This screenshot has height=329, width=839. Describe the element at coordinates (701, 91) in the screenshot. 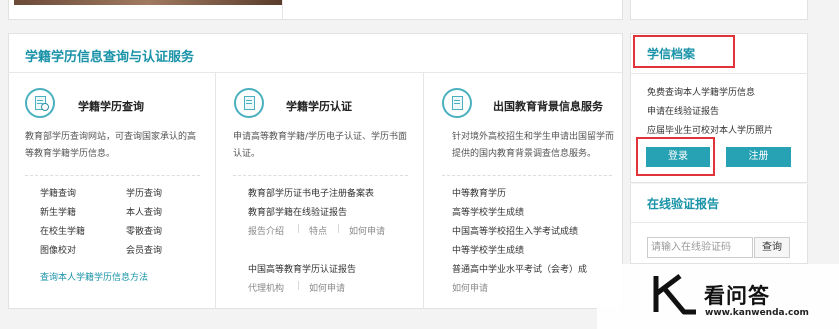

I see `link-free-query: 免费查询本人学籍学历信息` at that location.